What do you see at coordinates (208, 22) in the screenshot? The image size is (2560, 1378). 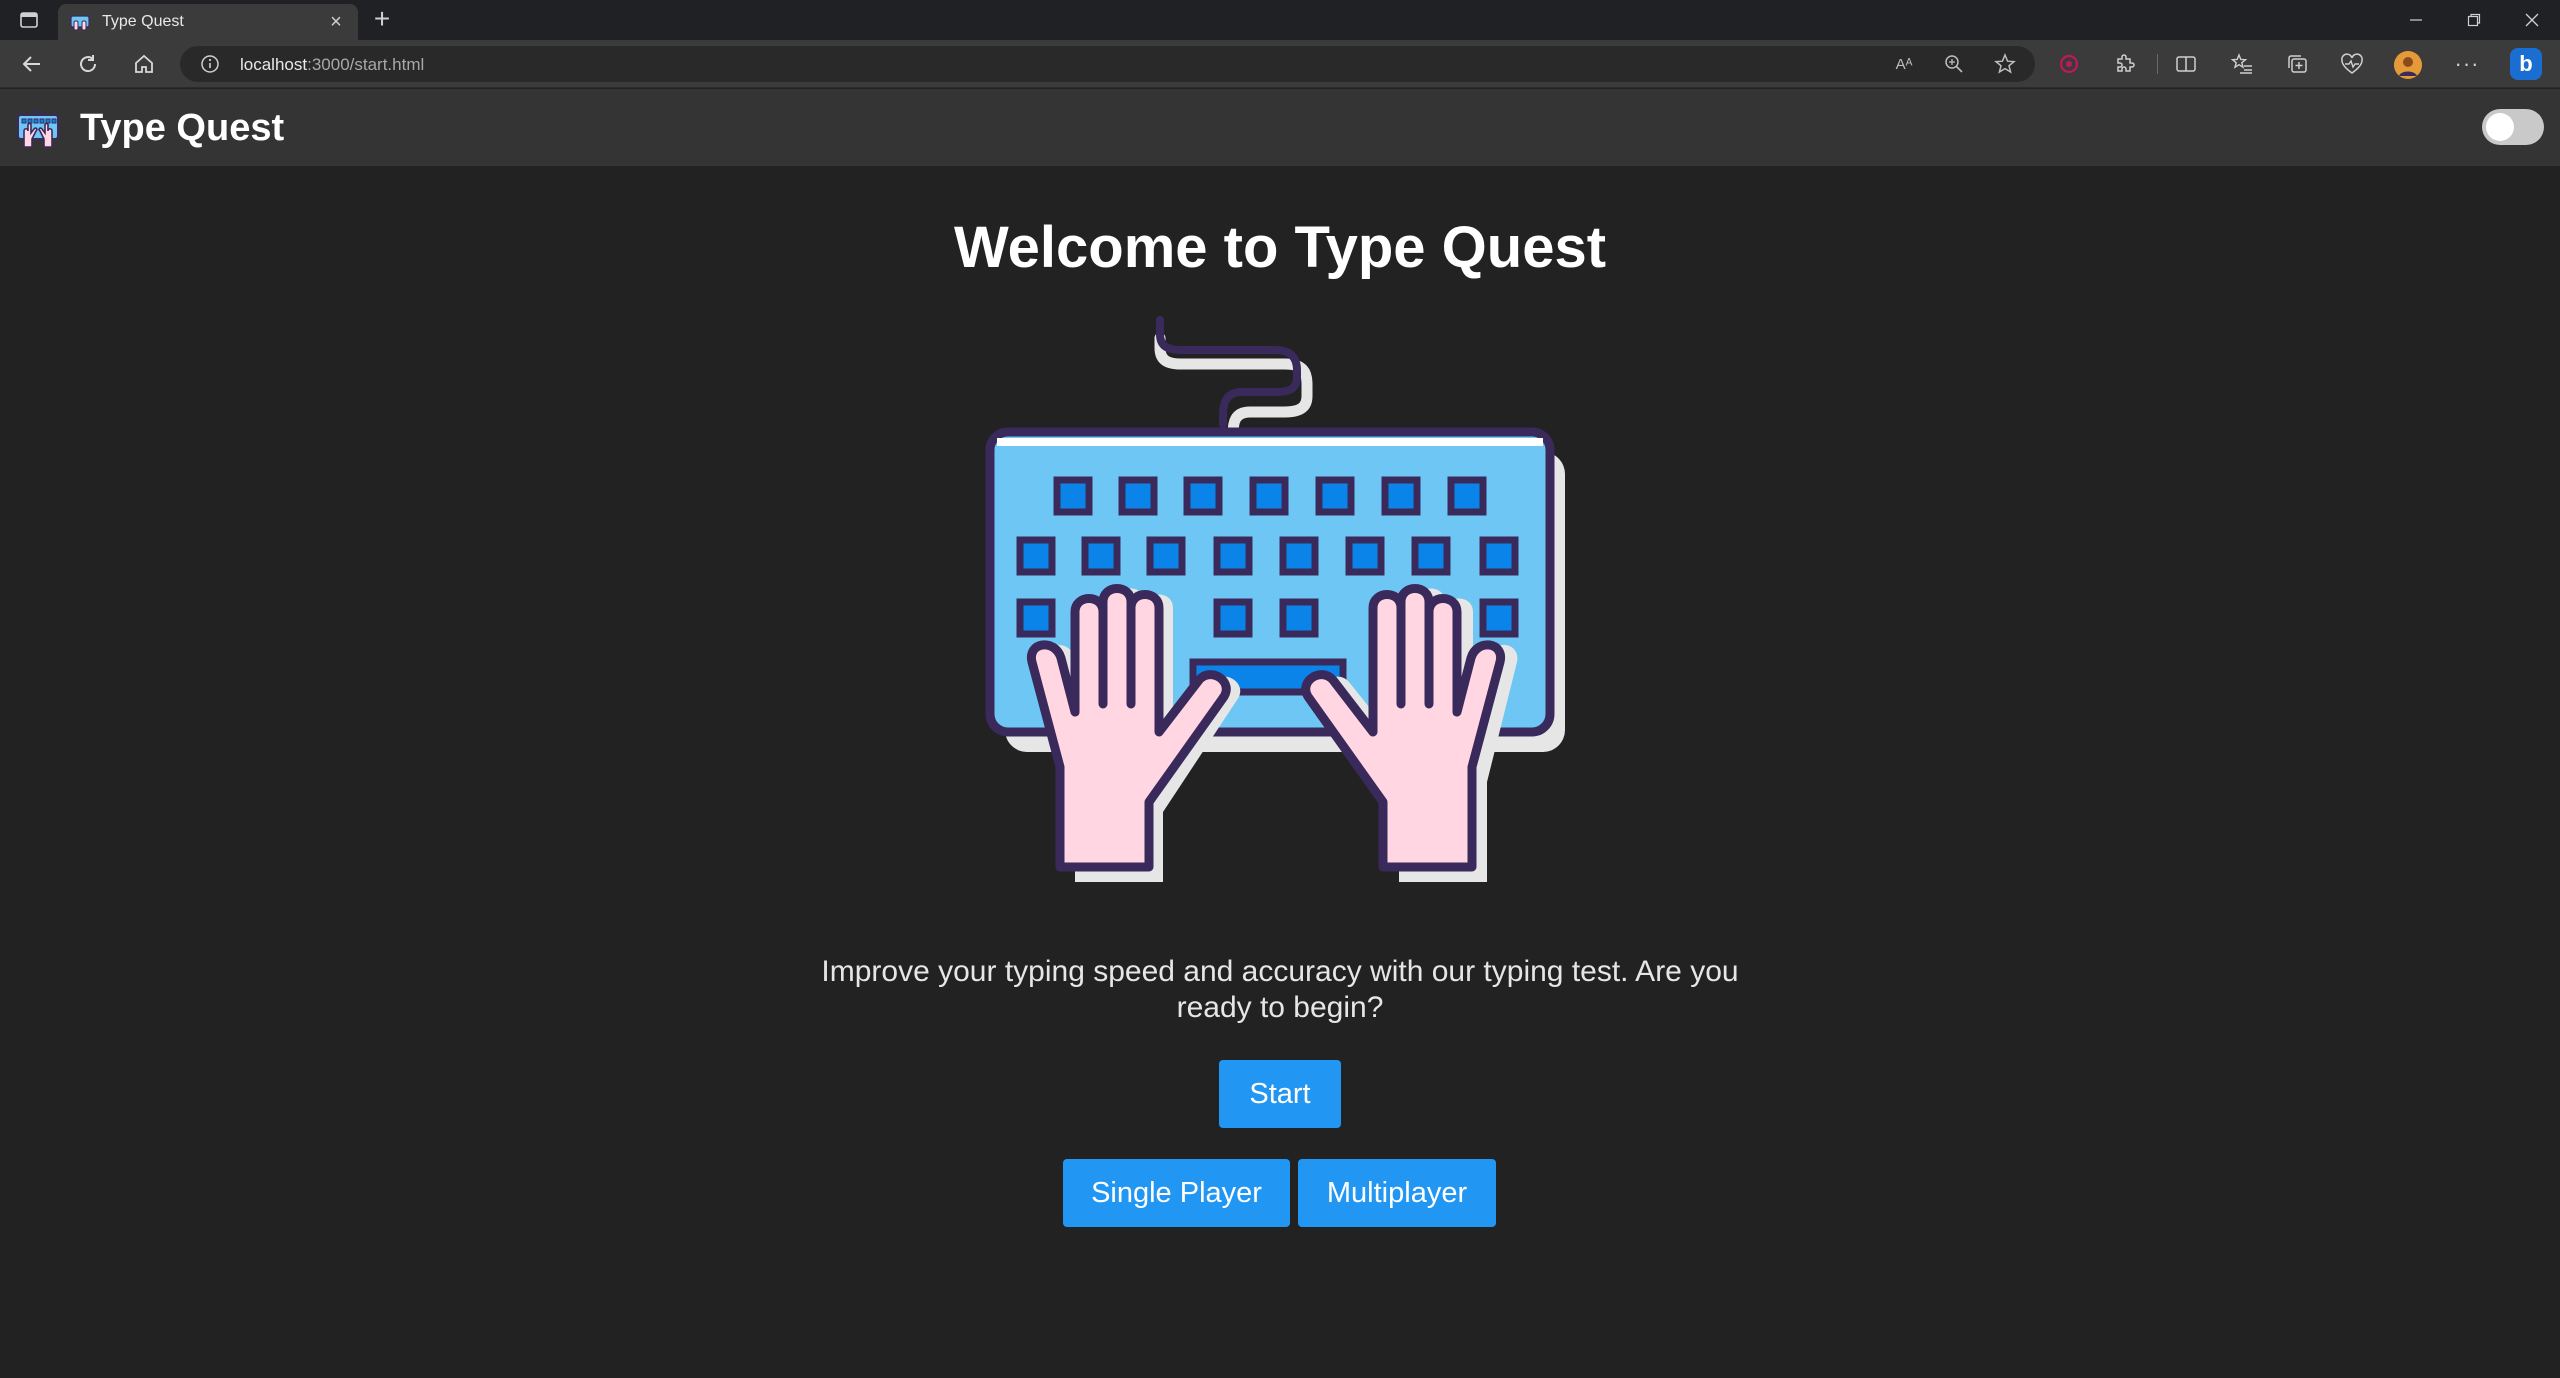 I see `browser-tab: Type Quest ×` at bounding box center [208, 22].